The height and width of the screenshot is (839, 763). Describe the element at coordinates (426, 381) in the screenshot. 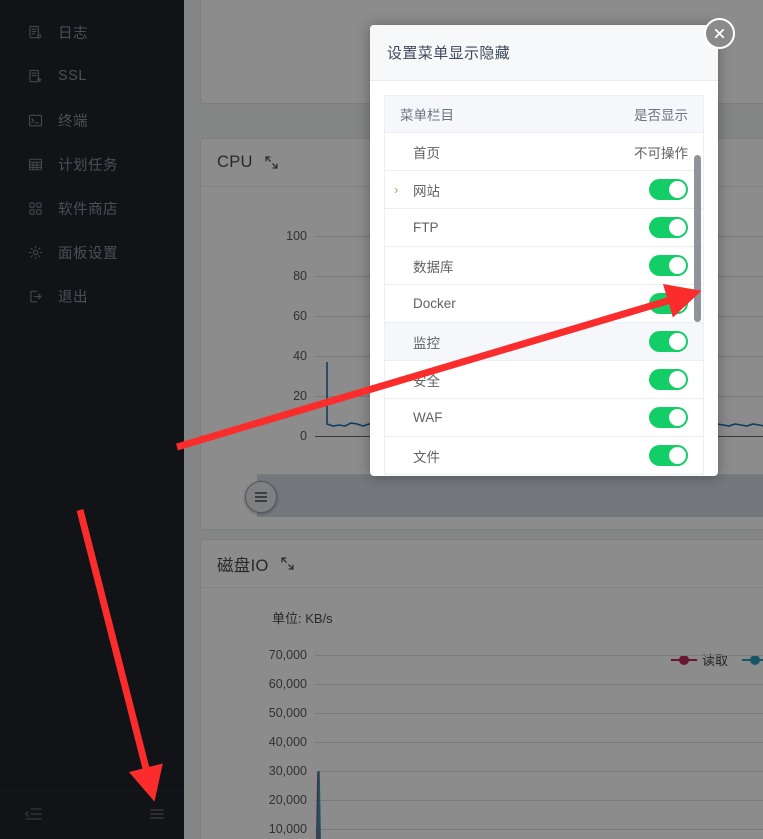

I see `row-label: 安全` at that location.